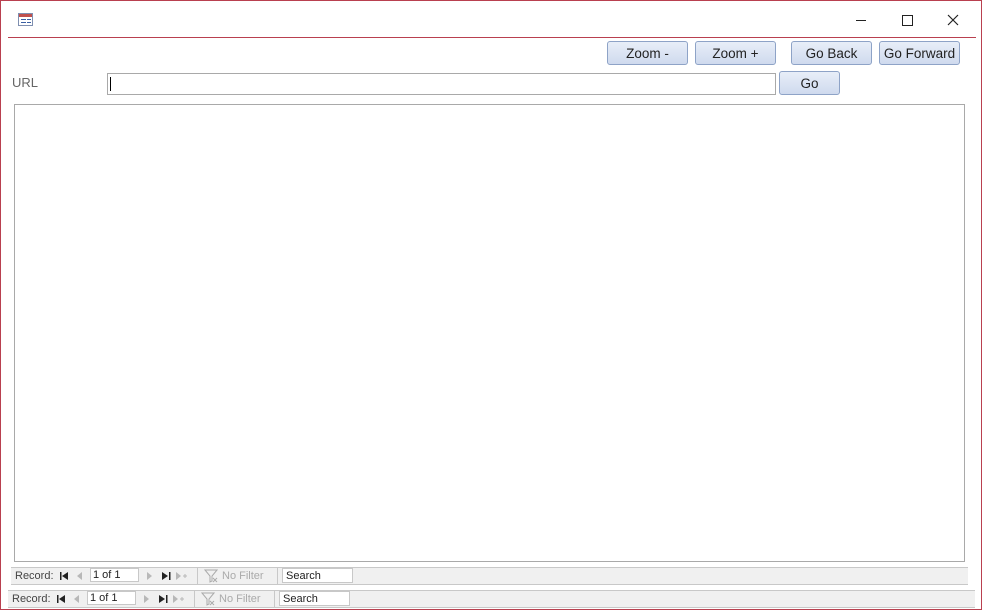 This screenshot has height=610, width=982. What do you see at coordinates (441, 84) in the screenshot?
I see `url-input` at bounding box center [441, 84].